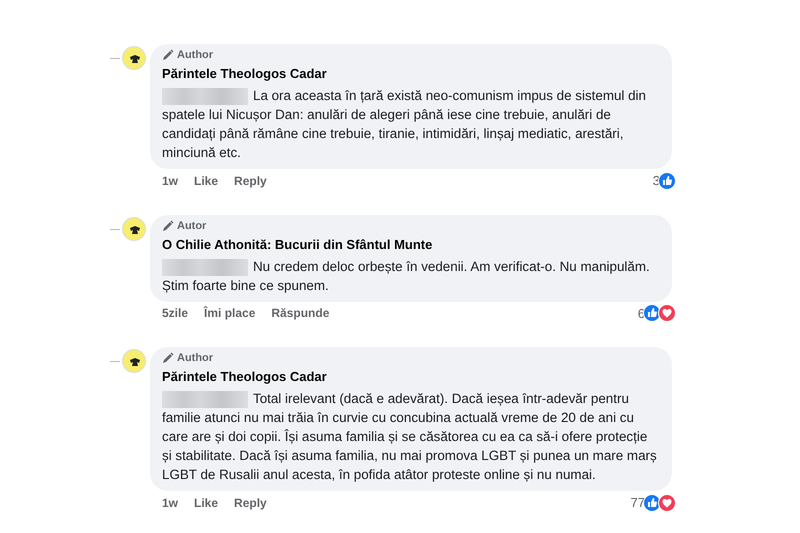 The height and width of the screenshot is (533, 800). I want to click on reaction-count: 77, so click(637, 502).